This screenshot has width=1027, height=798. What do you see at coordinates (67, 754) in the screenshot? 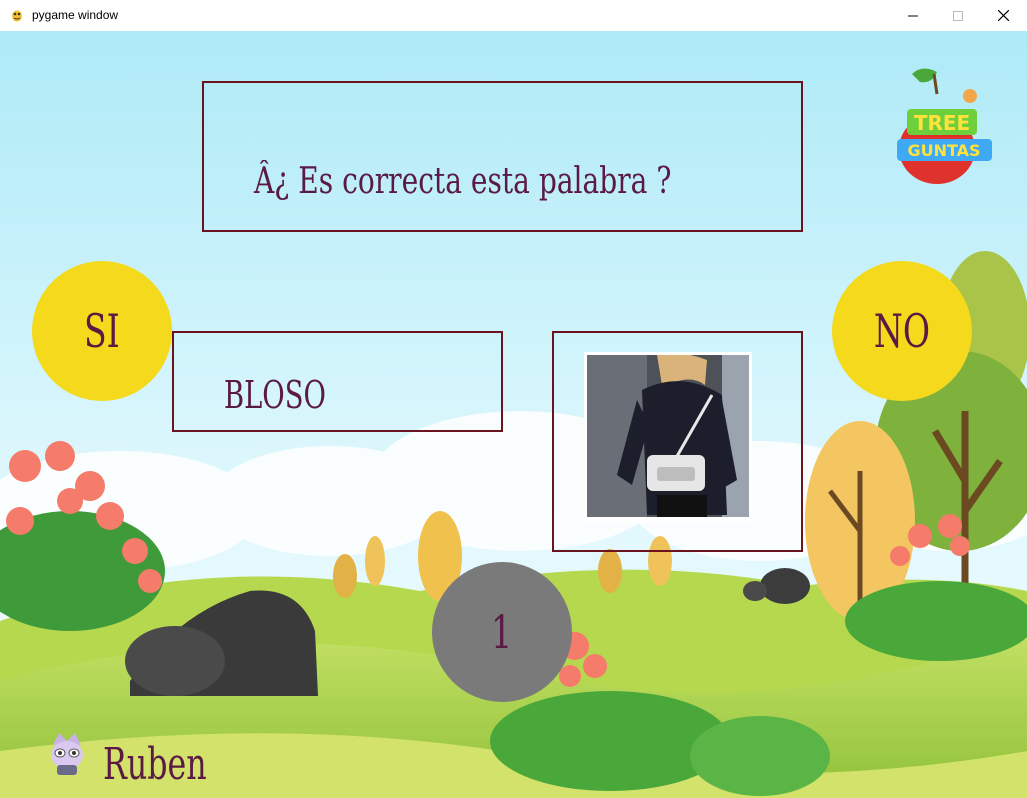
I see `player-avatar-icon` at bounding box center [67, 754].